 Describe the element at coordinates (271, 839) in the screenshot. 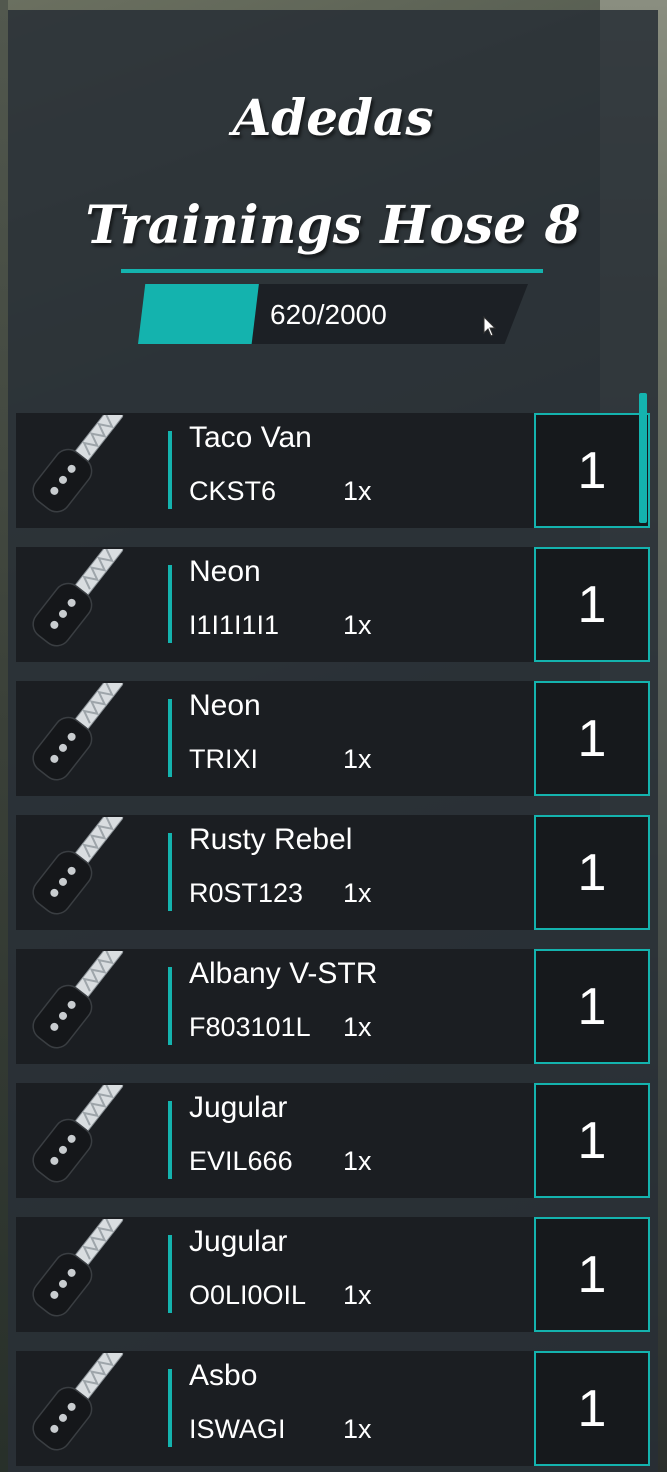

I see `item-name: Rusty Rebel` at that location.